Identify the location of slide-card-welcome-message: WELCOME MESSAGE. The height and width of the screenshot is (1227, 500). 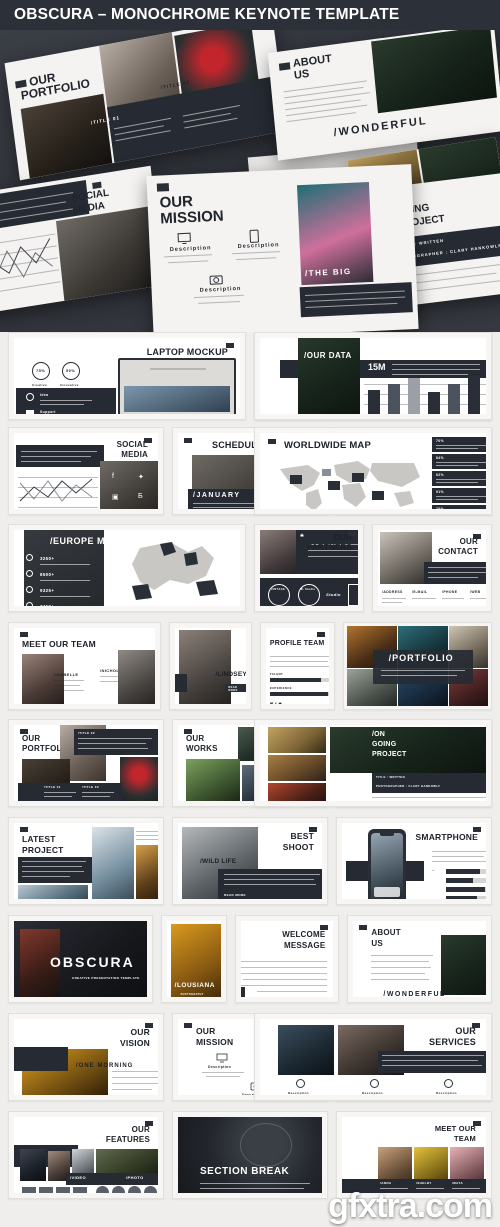
(287, 959).